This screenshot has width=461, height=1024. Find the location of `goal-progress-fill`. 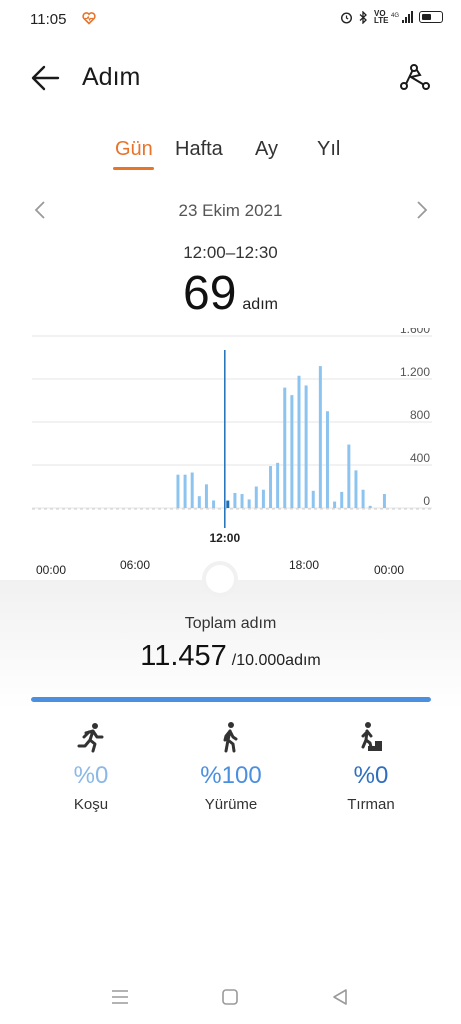

goal-progress-fill is located at coordinates (231, 699).